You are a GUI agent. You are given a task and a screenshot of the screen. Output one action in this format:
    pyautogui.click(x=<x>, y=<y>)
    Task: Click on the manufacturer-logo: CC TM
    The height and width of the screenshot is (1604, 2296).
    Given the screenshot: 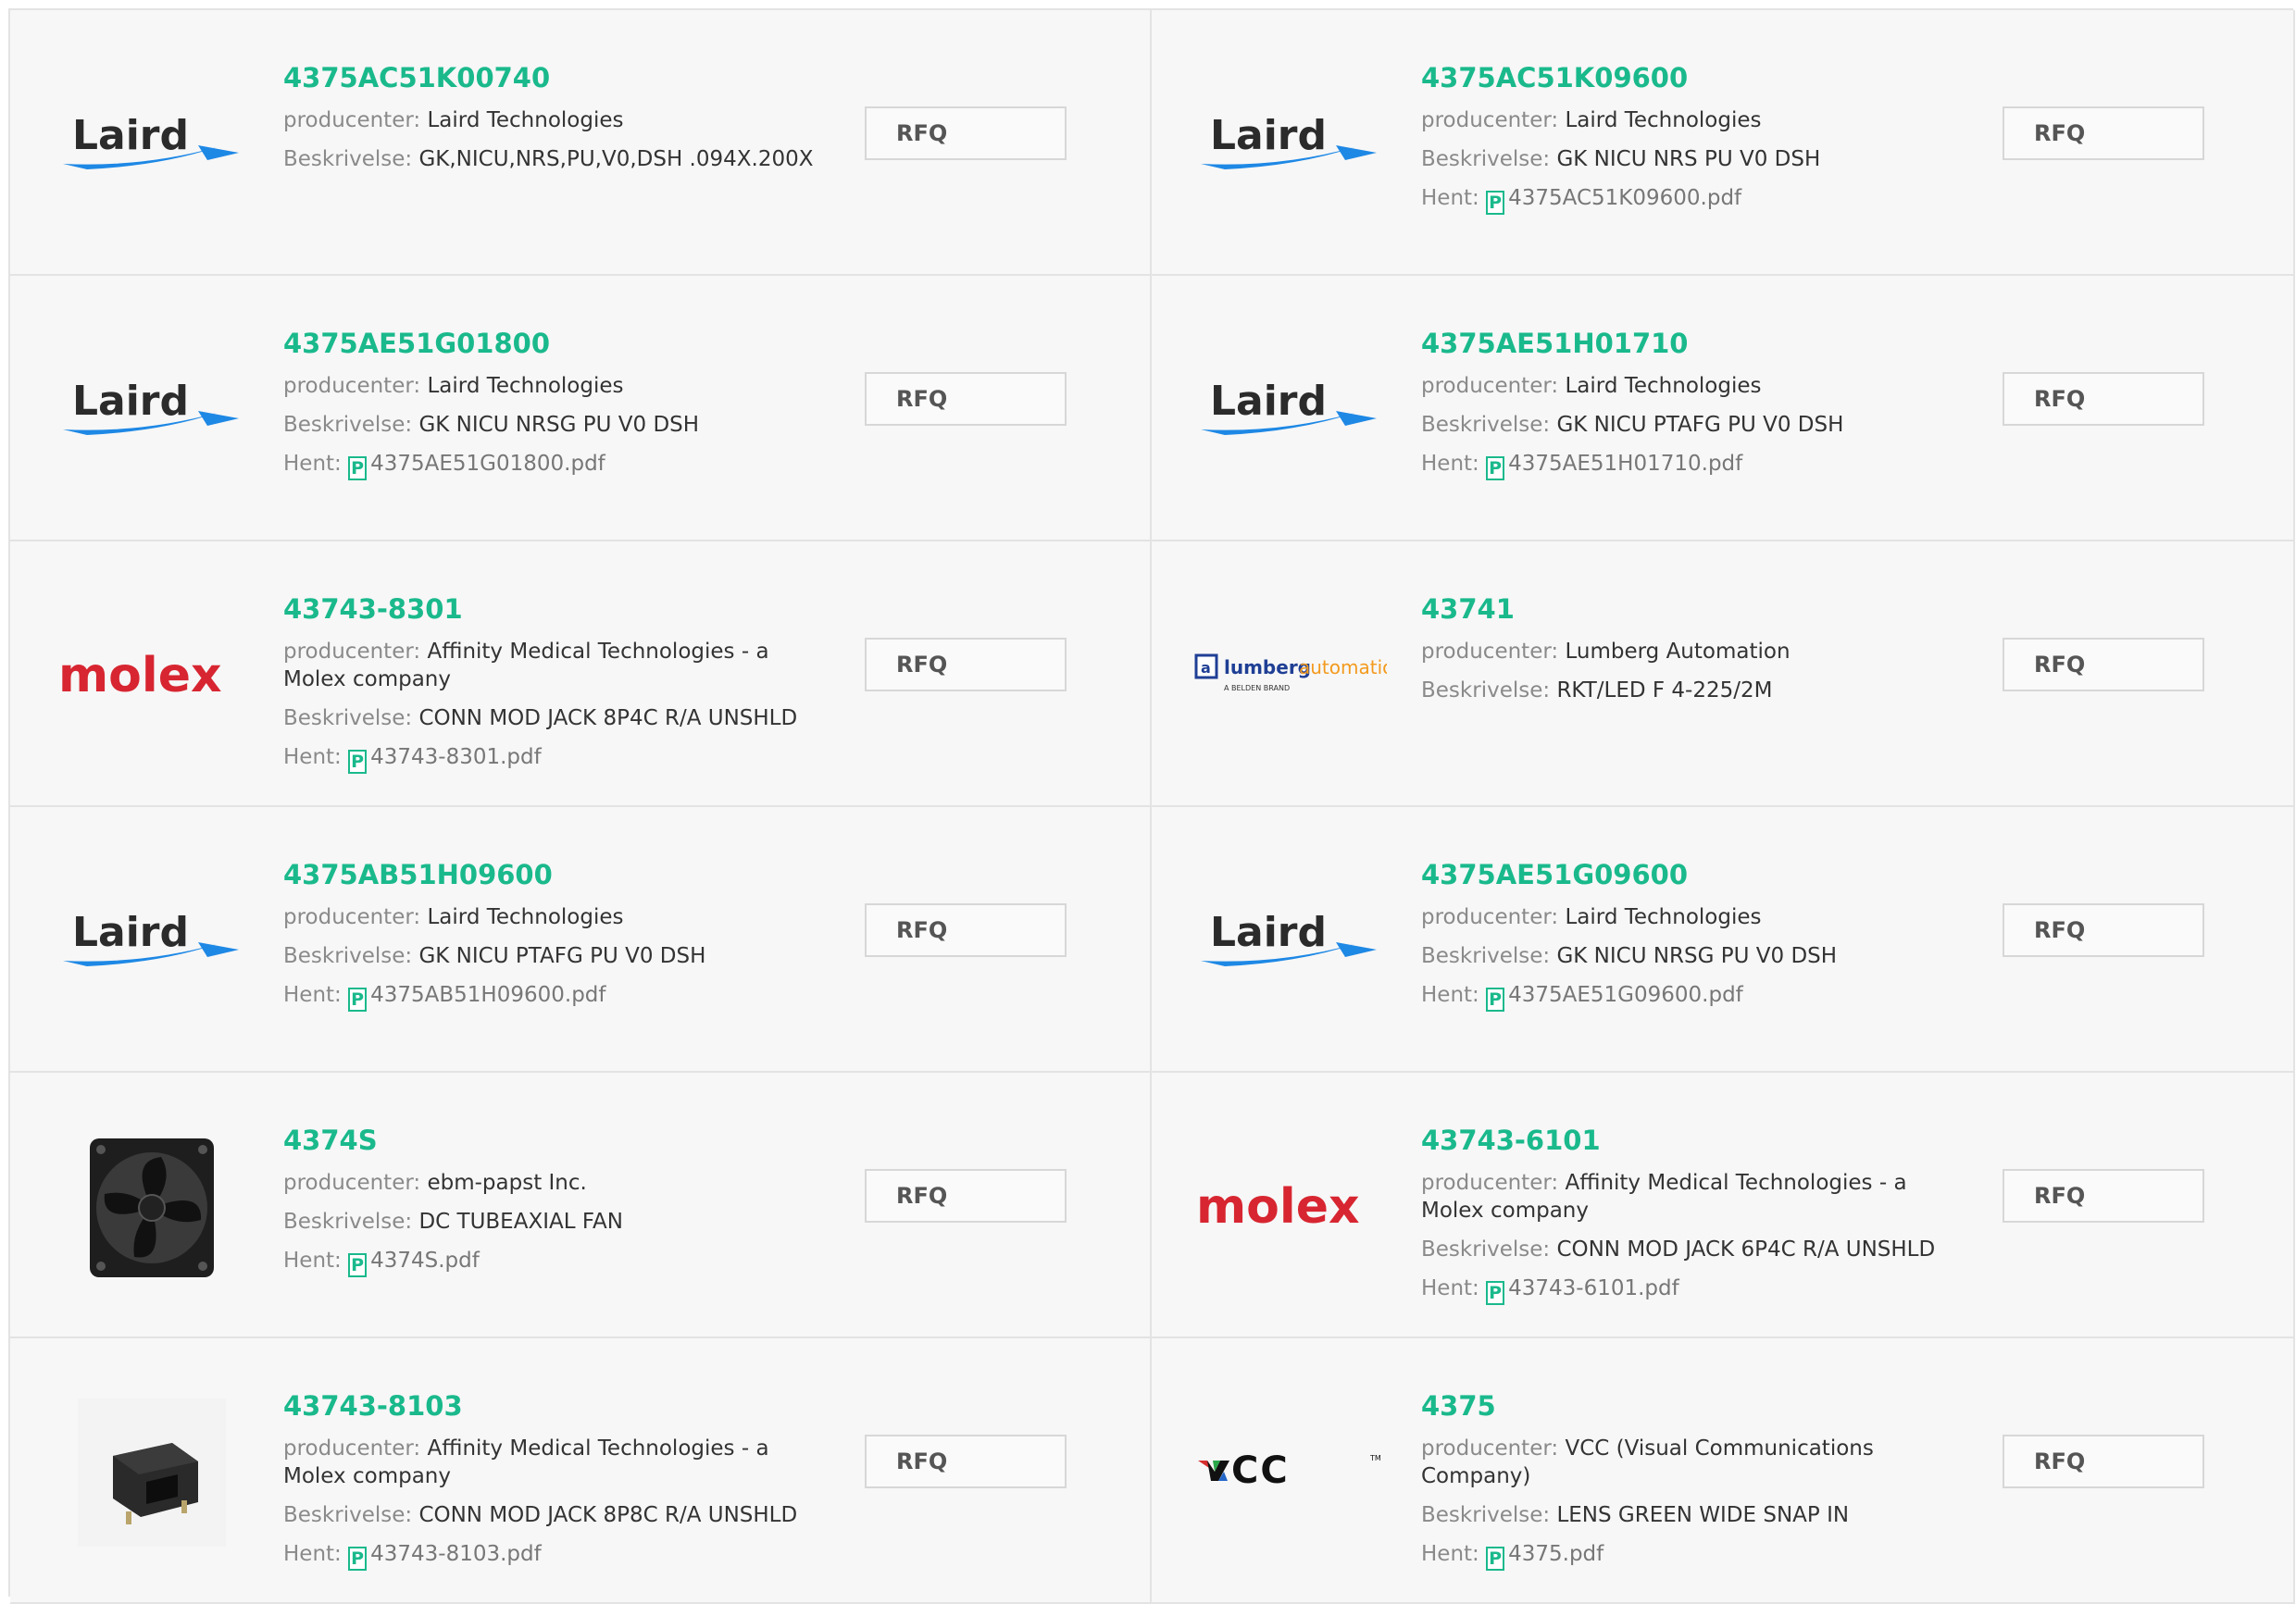 What is the action you would take?
    pyautogui.click(x=1289, y=1472)
    